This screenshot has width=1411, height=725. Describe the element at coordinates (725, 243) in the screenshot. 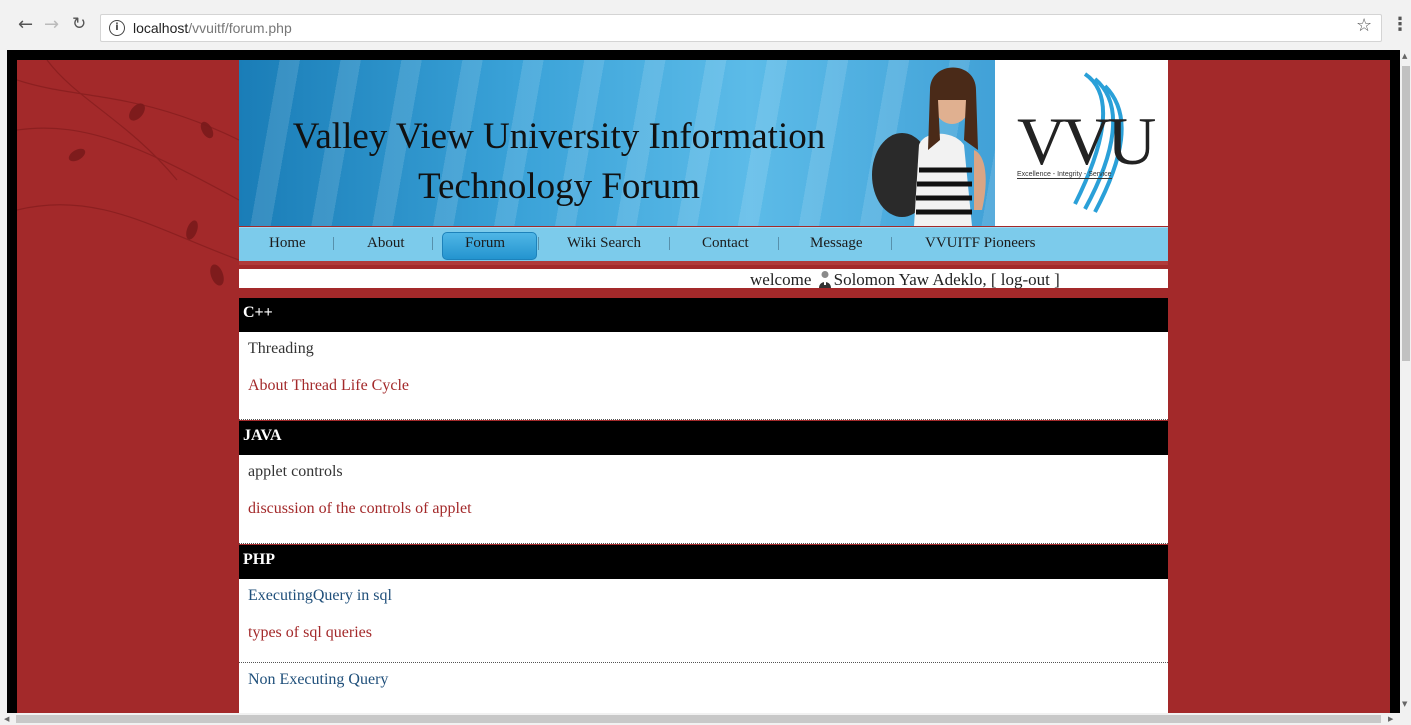

I see `nav-contact: Contact` at that location.